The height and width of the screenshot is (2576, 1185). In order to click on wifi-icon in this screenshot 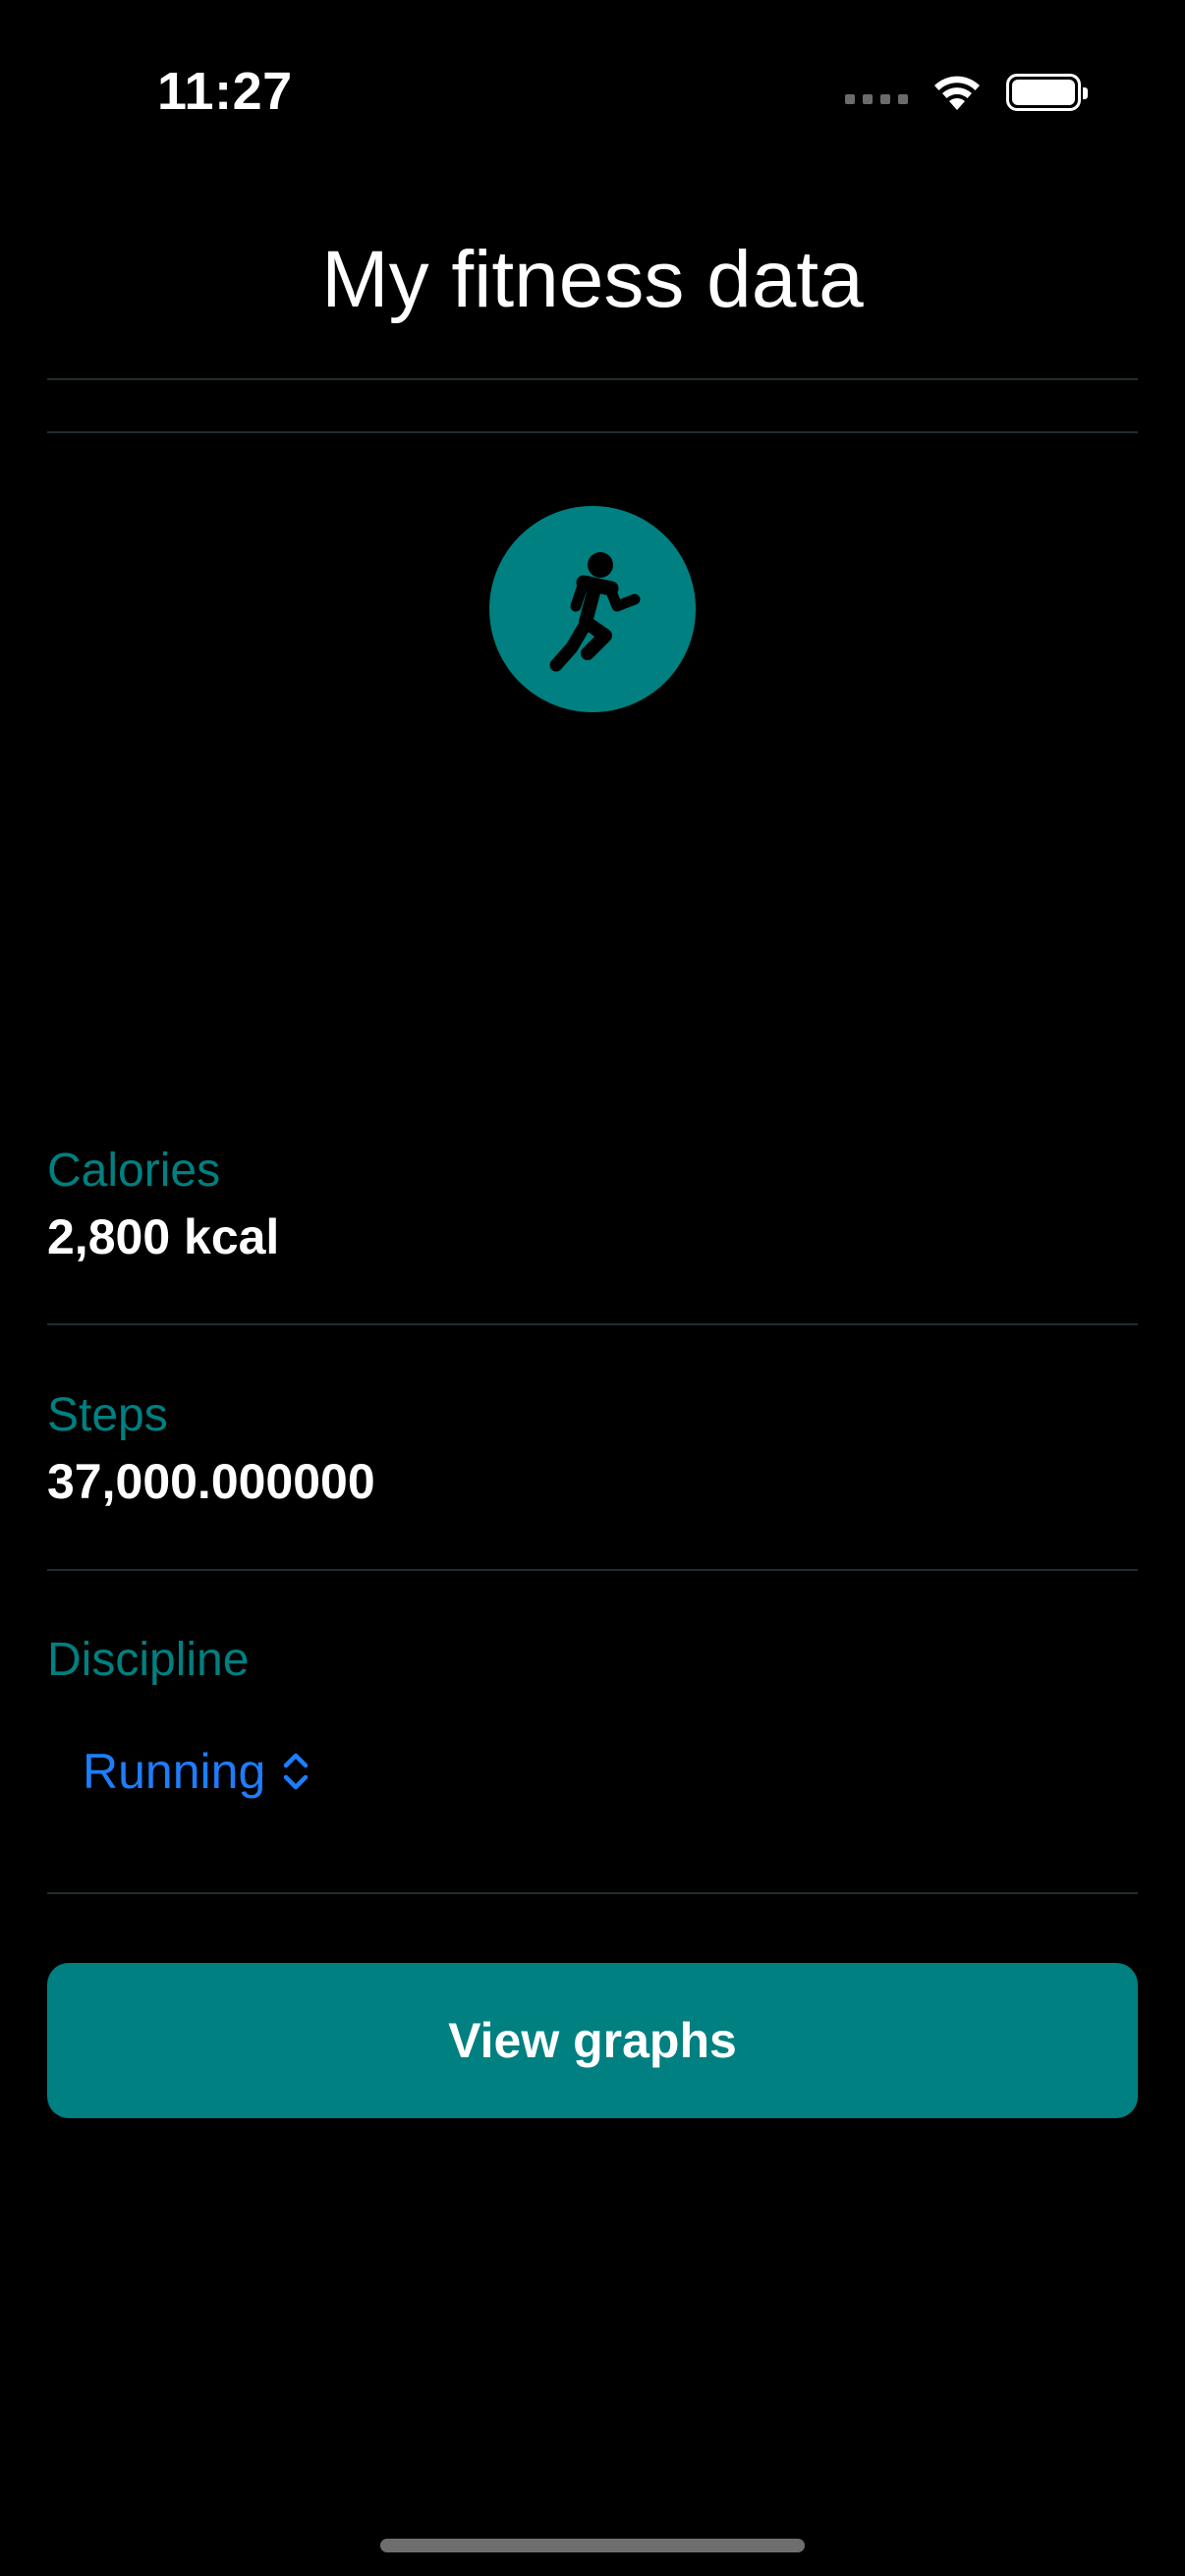, I will do `click(957, 93)`.